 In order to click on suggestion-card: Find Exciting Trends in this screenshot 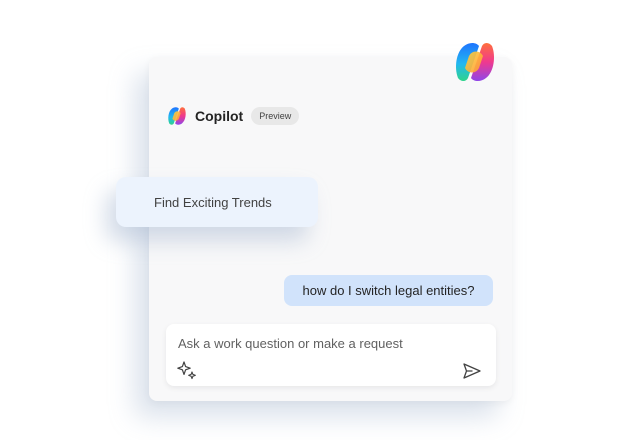, I will do `click(217, 202)`.